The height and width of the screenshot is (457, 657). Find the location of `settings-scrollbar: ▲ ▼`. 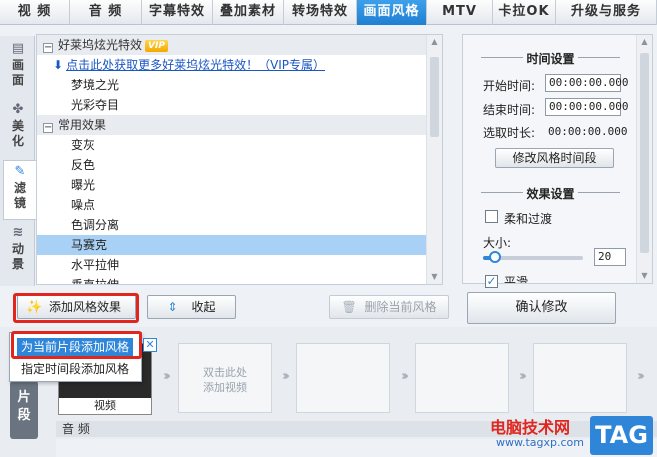

settings-scrollbar: ▲ ▼ is located at coordinates (644, 159).